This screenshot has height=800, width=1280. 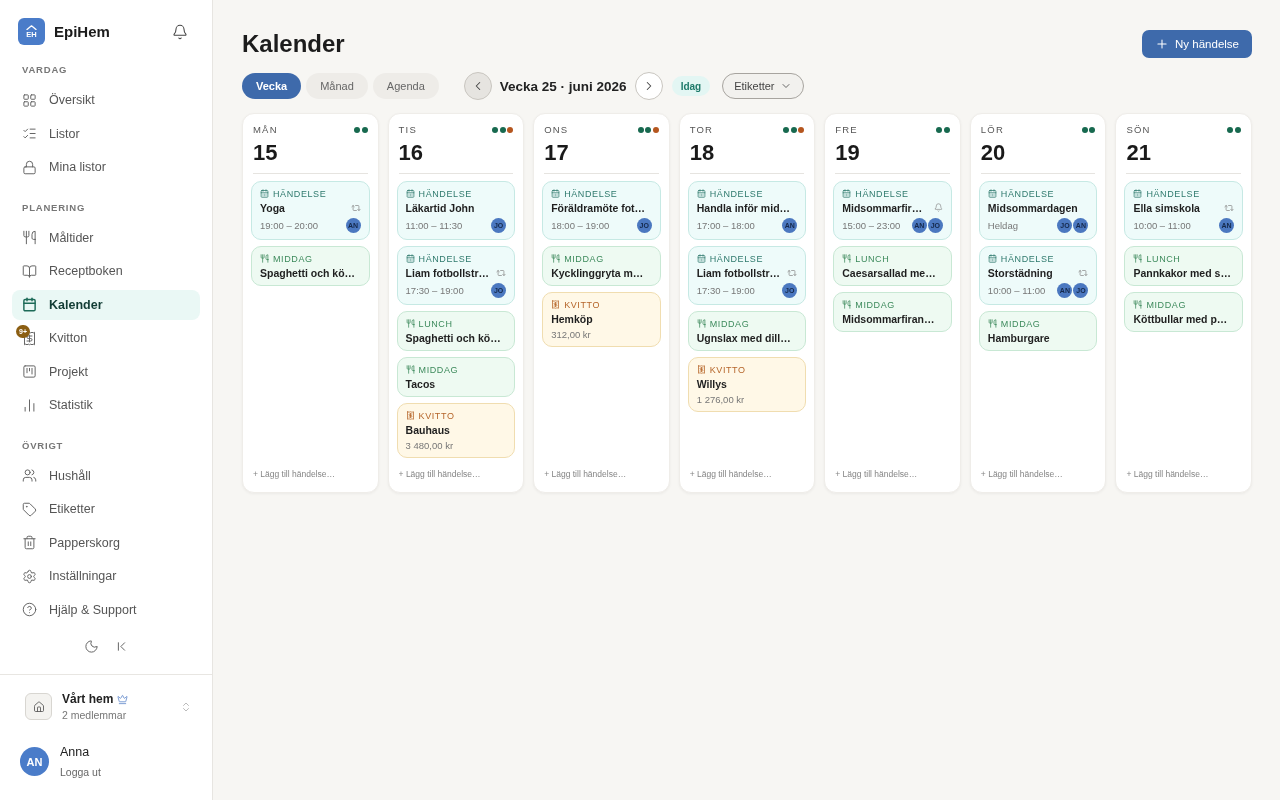 I want to click on nav-item: Projekt, so click(x=106, y=371).